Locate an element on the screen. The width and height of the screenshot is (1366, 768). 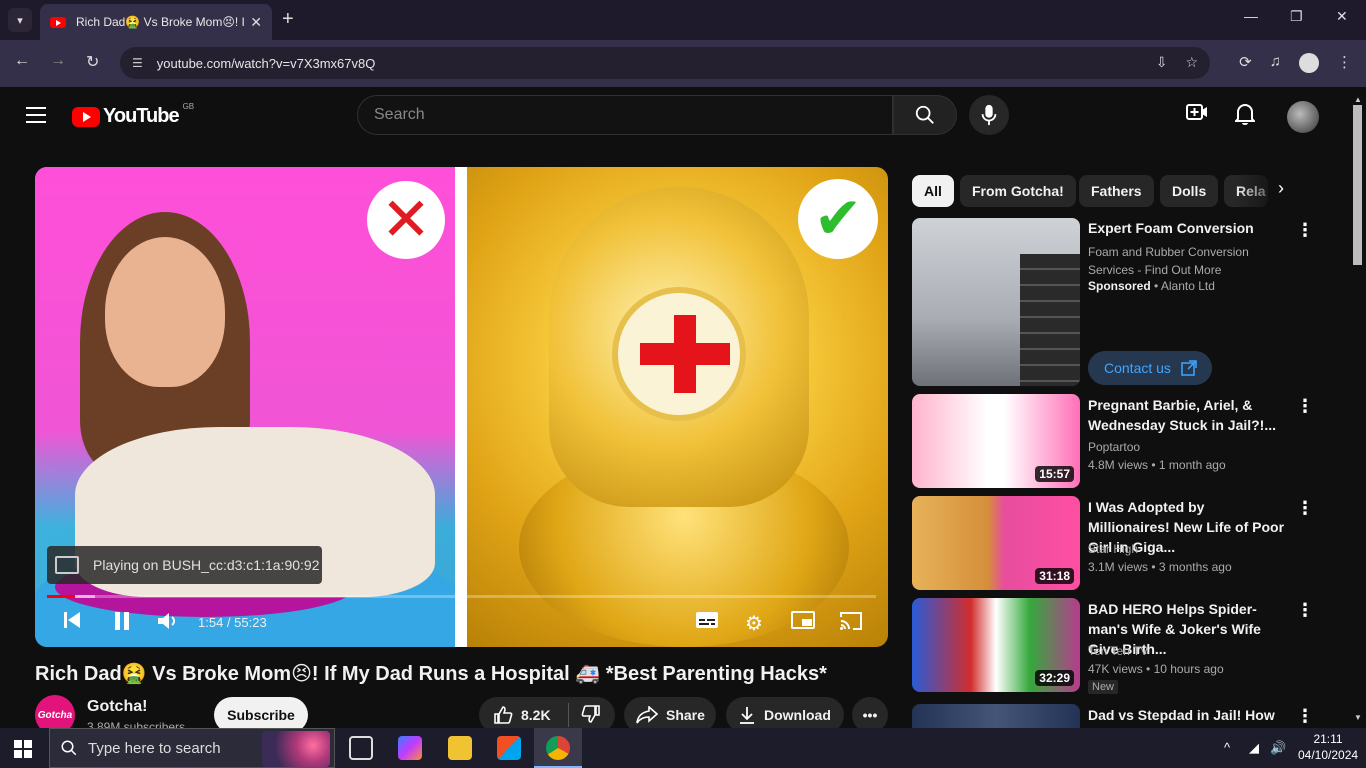
scroll-down-arrow-icon: ▼ is located at coordinates (1358, 717).